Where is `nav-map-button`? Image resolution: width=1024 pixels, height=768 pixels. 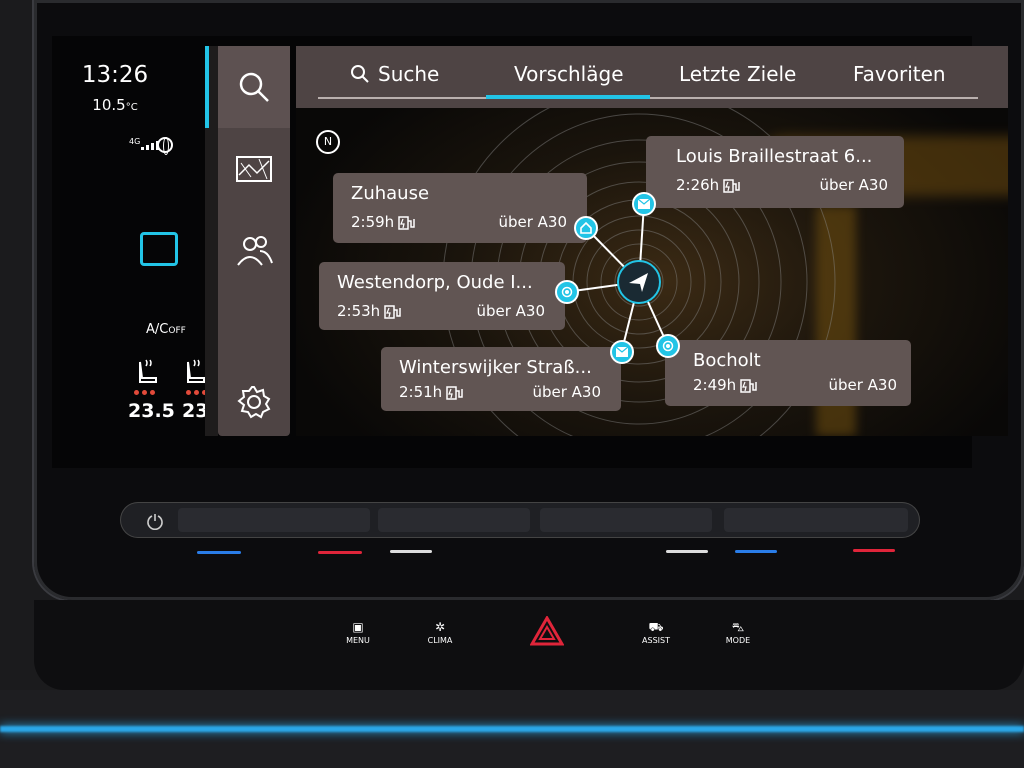 nav-map-button is located at coordinates (254, 170).